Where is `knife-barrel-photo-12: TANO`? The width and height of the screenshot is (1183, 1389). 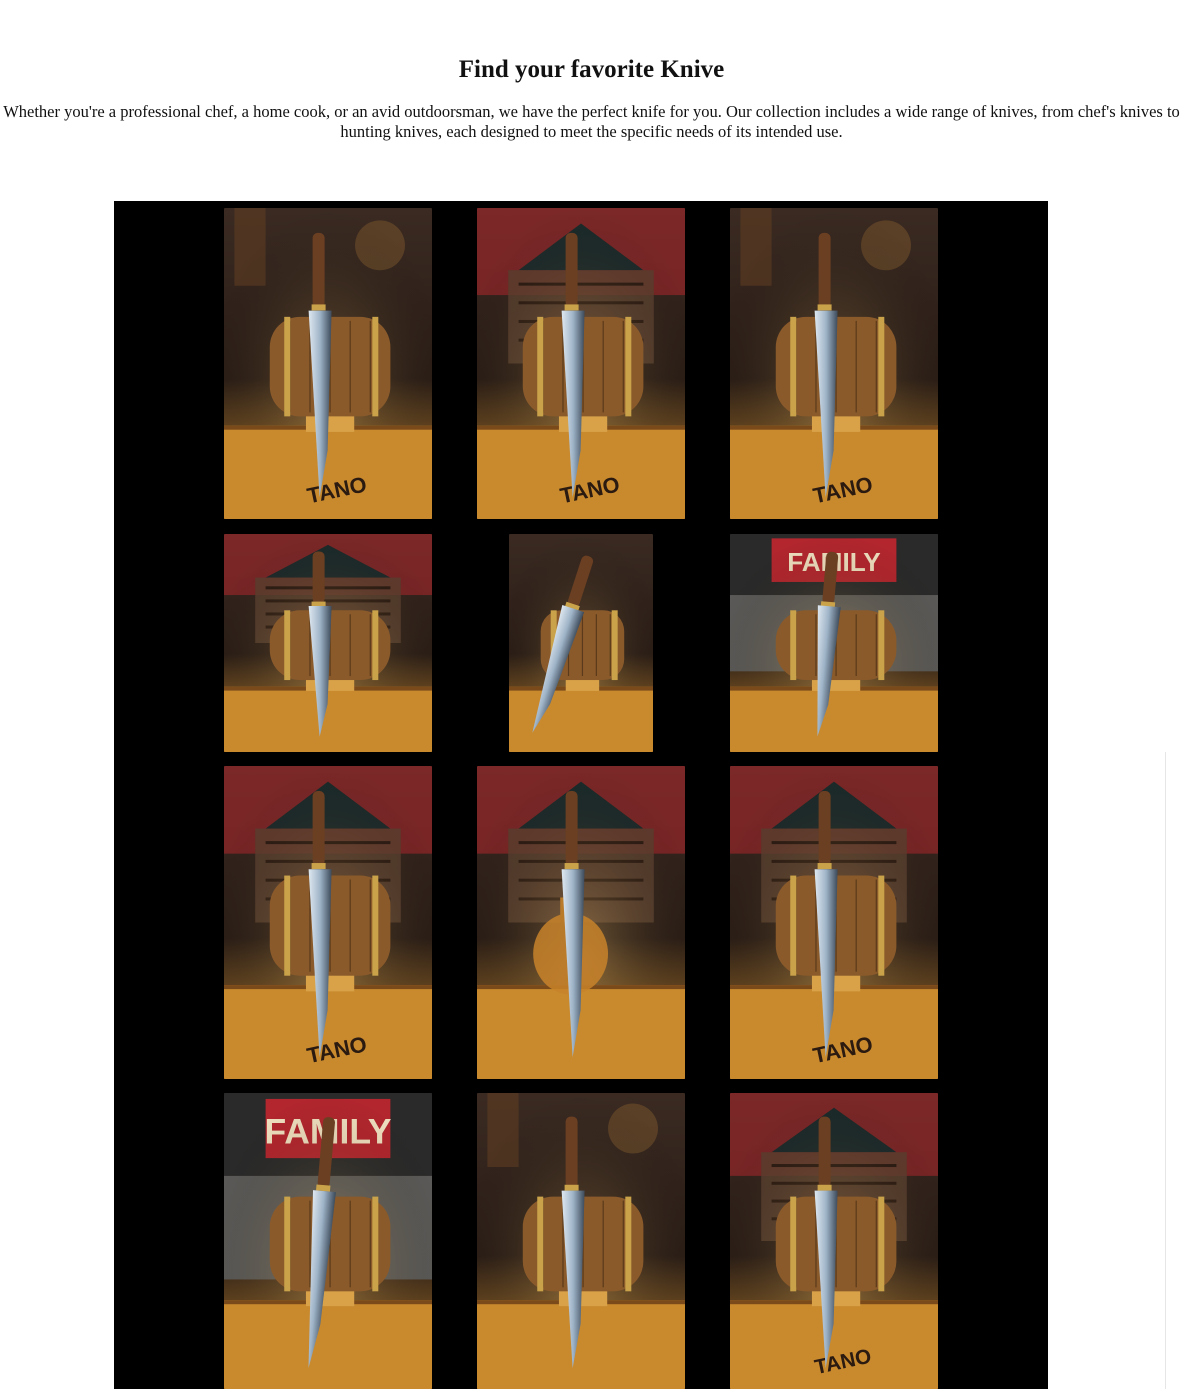 knife-barrel-photo-12: TANO is located at coordinates (834, 1241).